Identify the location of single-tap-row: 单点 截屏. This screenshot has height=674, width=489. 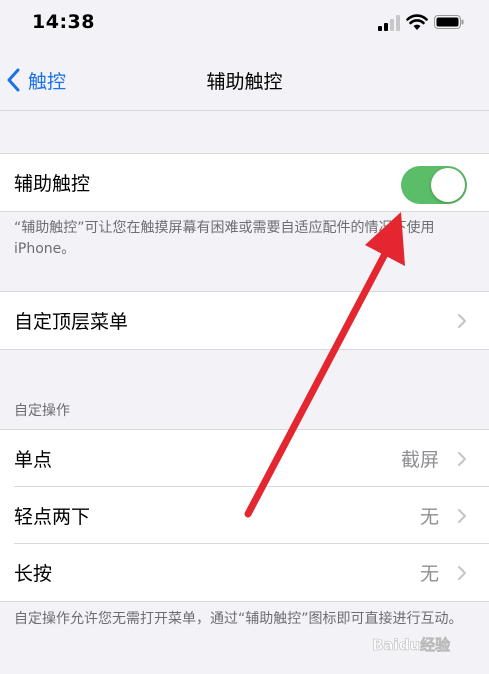
(244, 458).